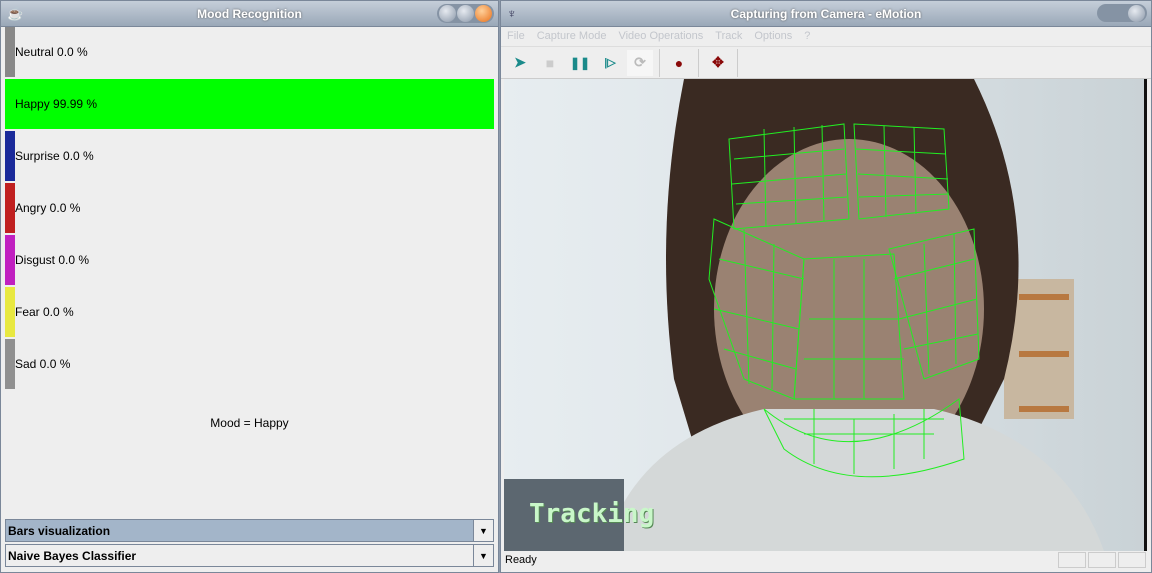  What do you see at coordinates (54, 156) in the screenshot?
I see `mood-label: Surprise 0.0 %` at bounding box center [54, 156].